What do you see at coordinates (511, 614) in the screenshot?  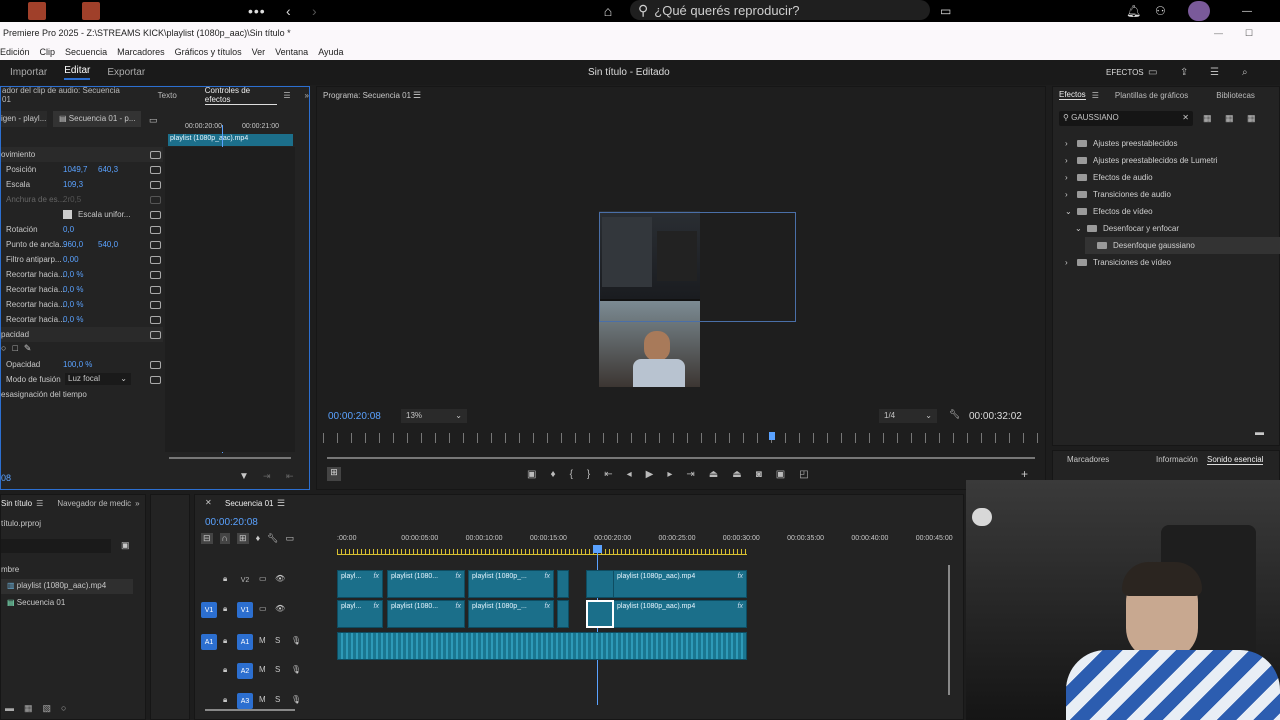 I see `timeline-clip-v1: playlist (1080p_... fx` at bounding box center [511, 614].